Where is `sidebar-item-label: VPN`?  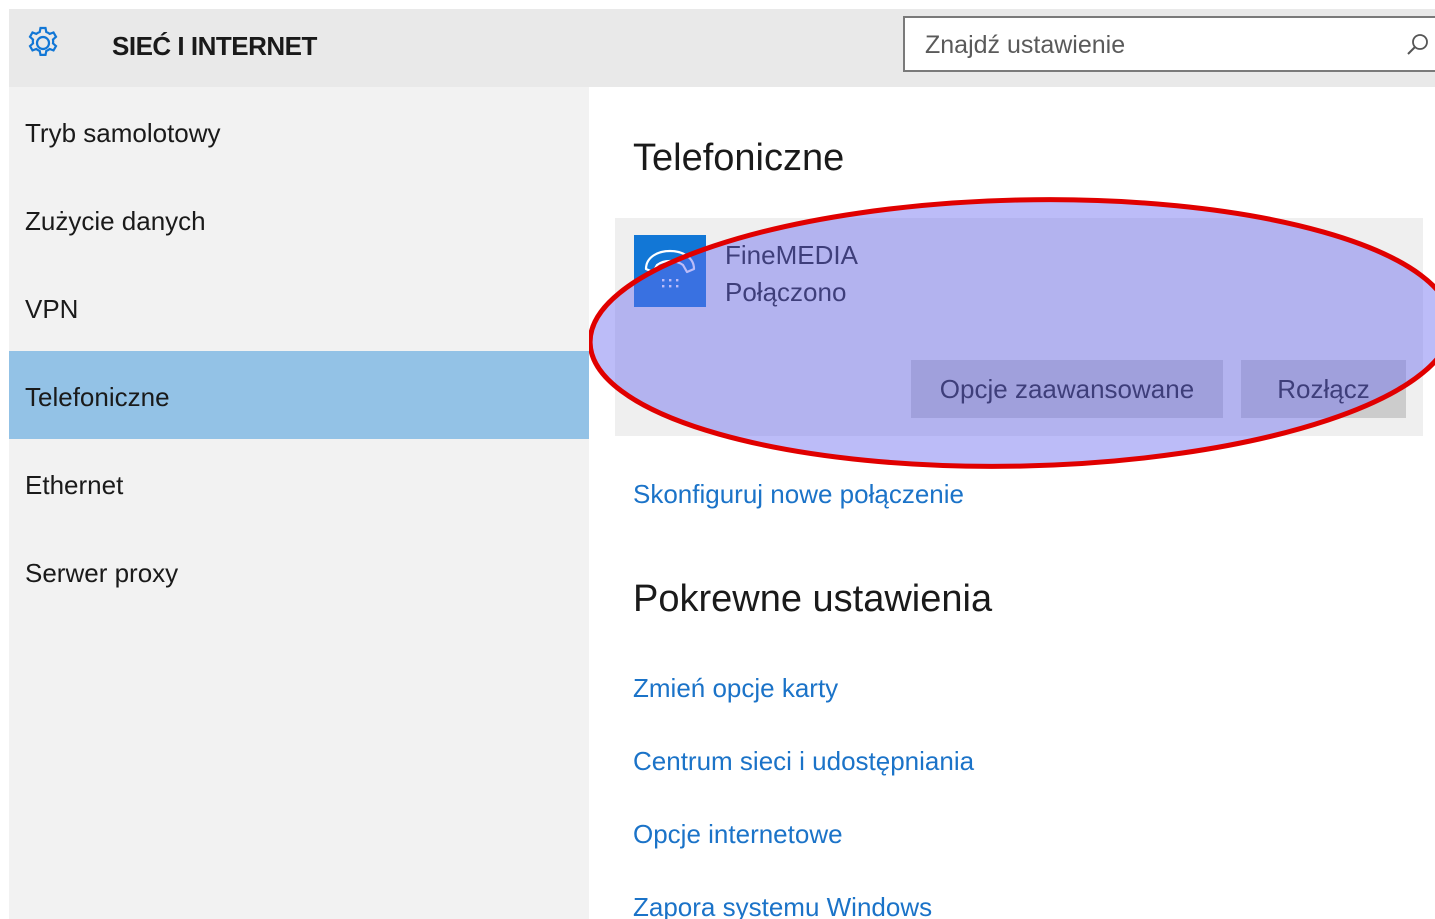 sidebar-item-label: VPN is located at coordinates (52, 309).